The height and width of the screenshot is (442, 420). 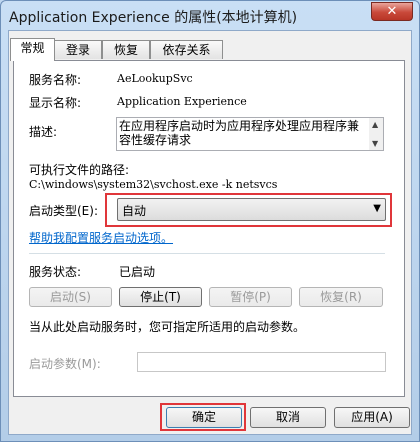 I want to click on display-name-value: Application Experience, so click(x=182, y=101).